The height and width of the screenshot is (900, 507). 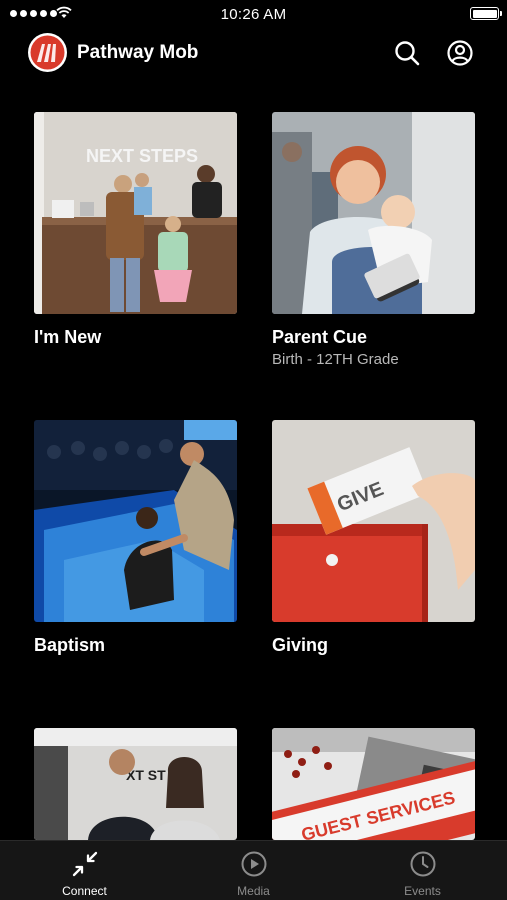 What do you see at coordinates (335, 359) in the screenshot?
I see `card-subtitle: Birth - 12TH Grade` at bounding box center [335, 359].